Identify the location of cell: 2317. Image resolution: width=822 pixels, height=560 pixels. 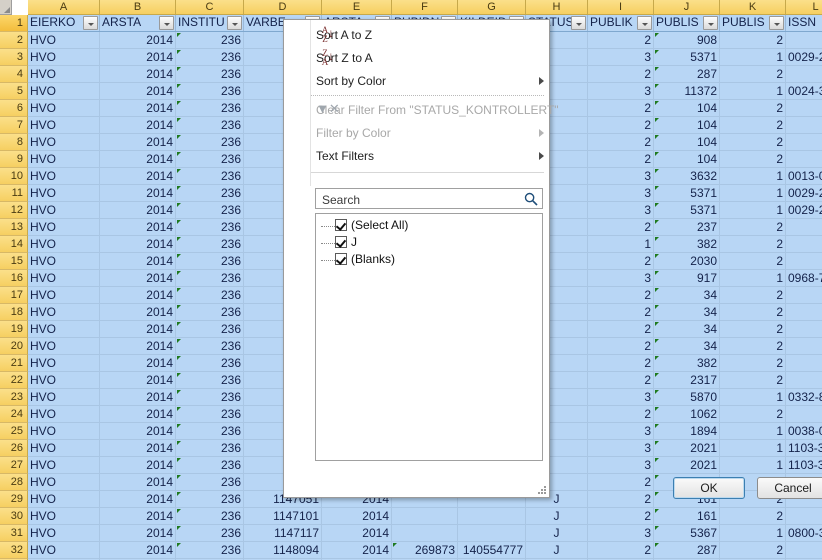
(687, 380).